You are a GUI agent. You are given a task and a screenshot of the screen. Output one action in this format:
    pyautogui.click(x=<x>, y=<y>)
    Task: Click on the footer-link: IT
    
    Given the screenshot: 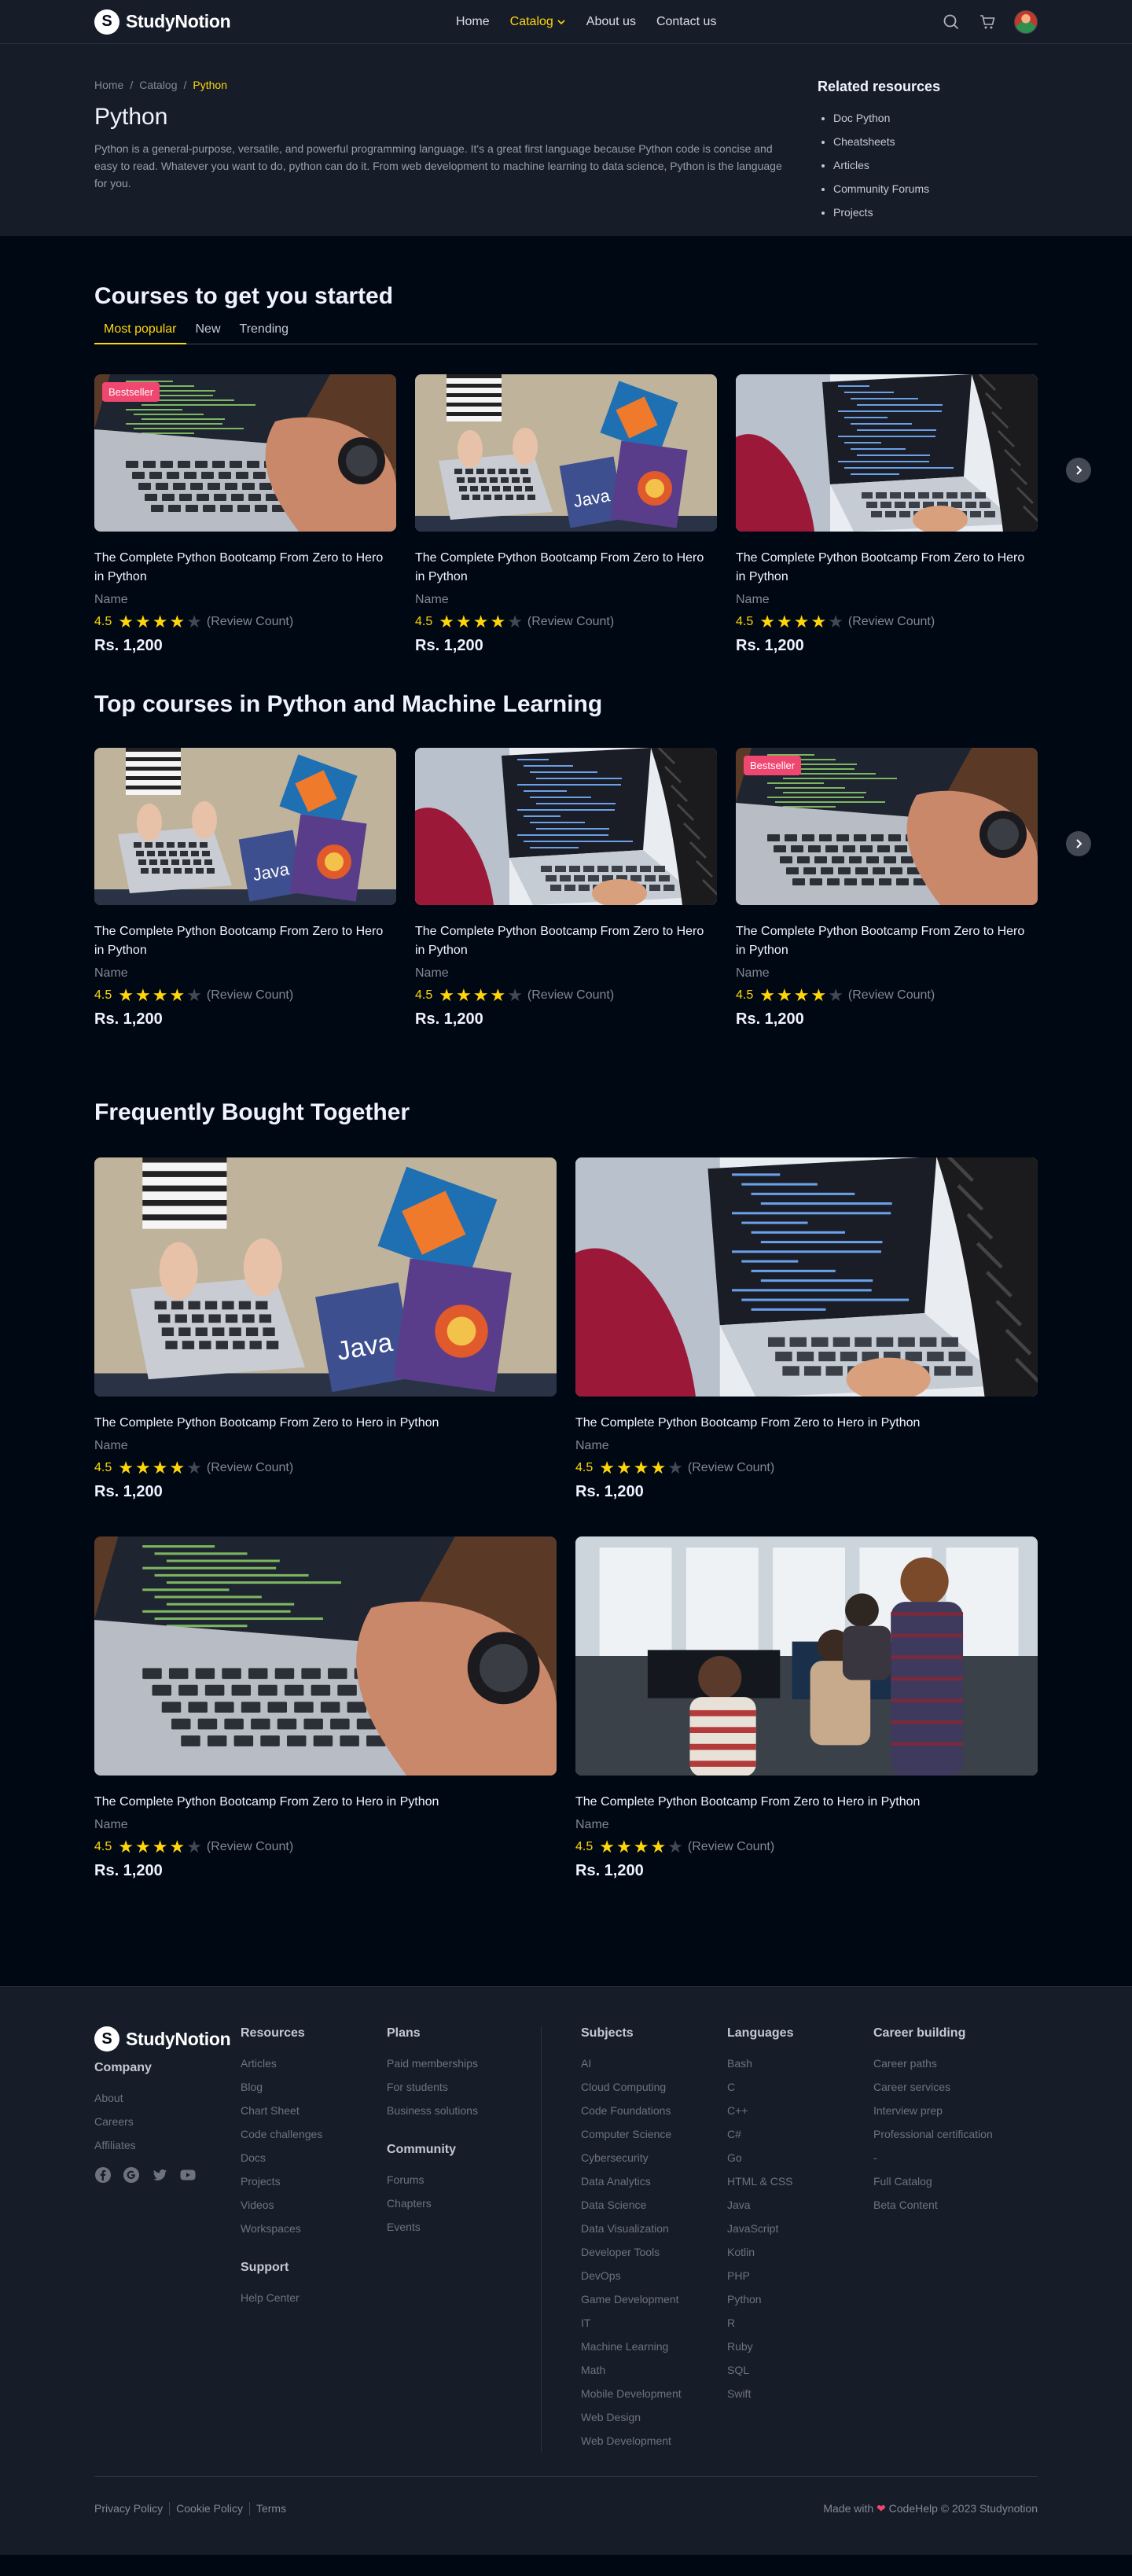 What is the action you would take?
    pyautogui.click(x=654, y=2323)
    